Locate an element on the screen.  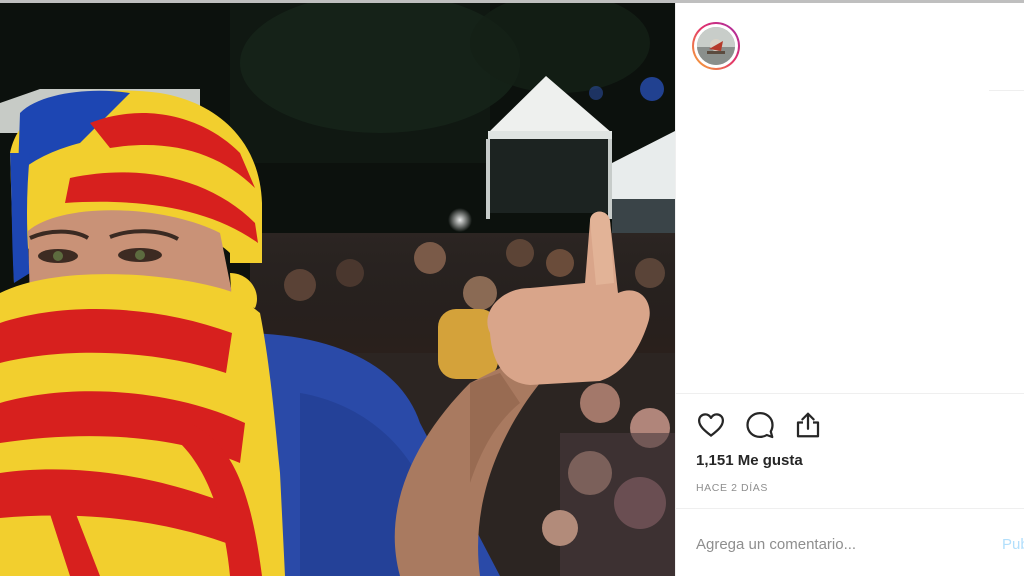
share-button is located at coordinates (808, 425).